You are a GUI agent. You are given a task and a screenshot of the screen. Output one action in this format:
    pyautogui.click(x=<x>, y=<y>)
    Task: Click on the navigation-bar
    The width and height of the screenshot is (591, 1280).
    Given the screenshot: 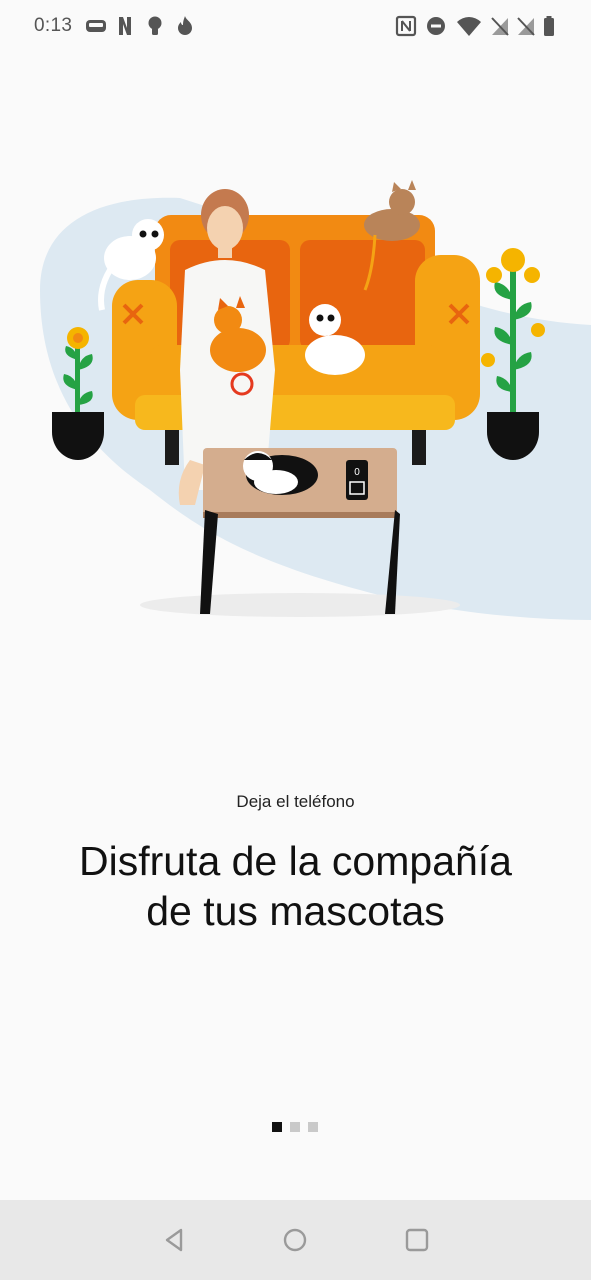 What is the action you would take?
    pyautogui.click(x=295, y=1240)
    